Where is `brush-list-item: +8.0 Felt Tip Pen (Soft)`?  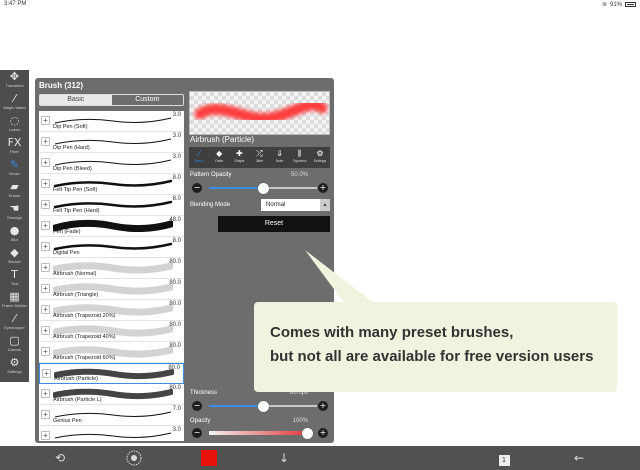
brush-list-item: +8.0 Felt Tip Pen (Soft) is located at coordinates (111, 184).